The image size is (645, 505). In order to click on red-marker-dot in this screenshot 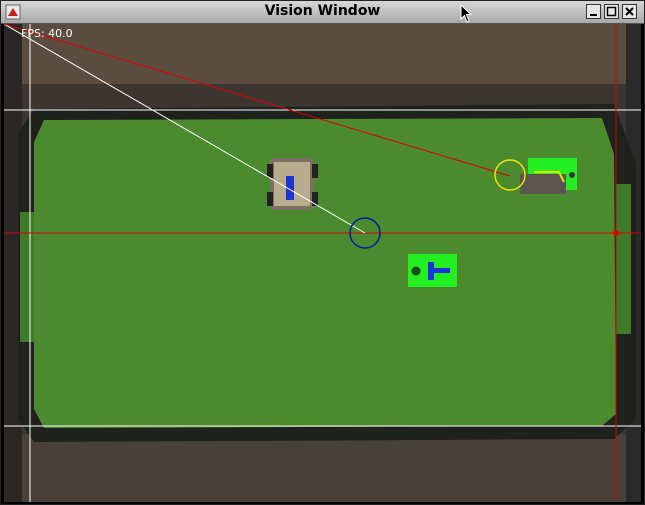, I will do `click(616, 233)`.